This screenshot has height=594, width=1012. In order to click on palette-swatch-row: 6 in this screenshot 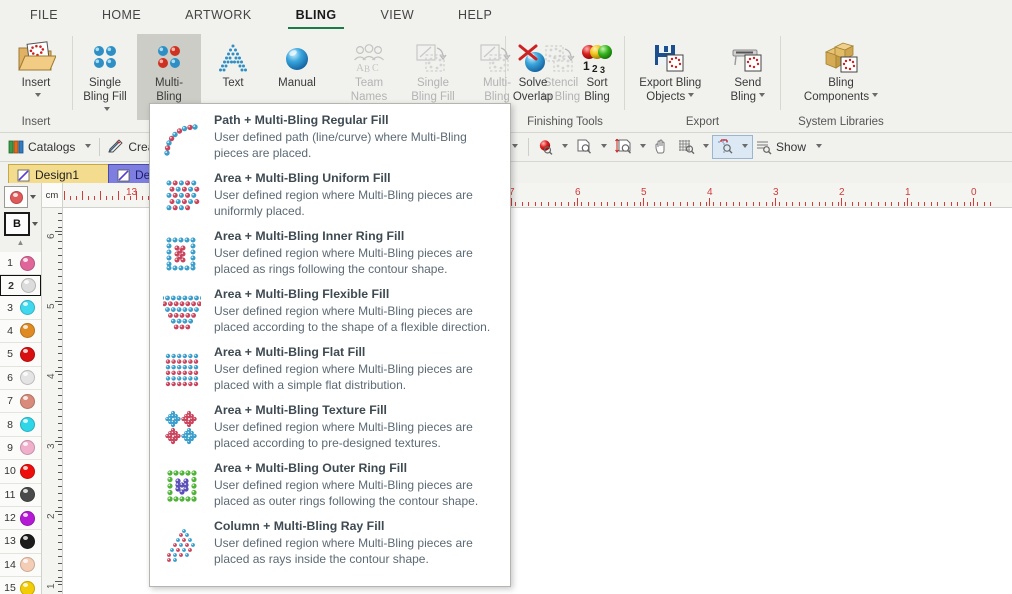, I will do `click(20, 378)`.